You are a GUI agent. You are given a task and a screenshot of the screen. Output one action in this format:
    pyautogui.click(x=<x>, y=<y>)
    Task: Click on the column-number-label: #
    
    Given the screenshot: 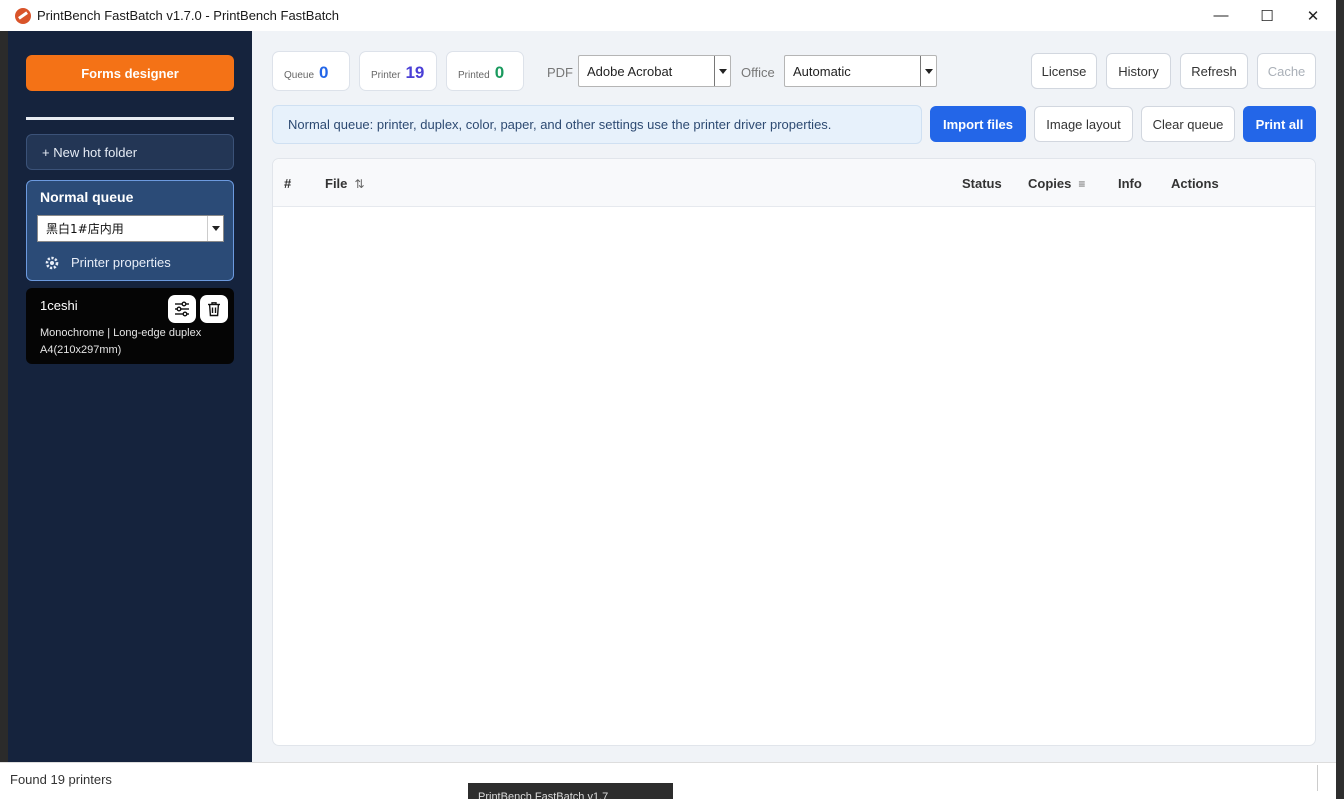 What is the action you would take?
    pyautogui.click(x=288, y=183)
    